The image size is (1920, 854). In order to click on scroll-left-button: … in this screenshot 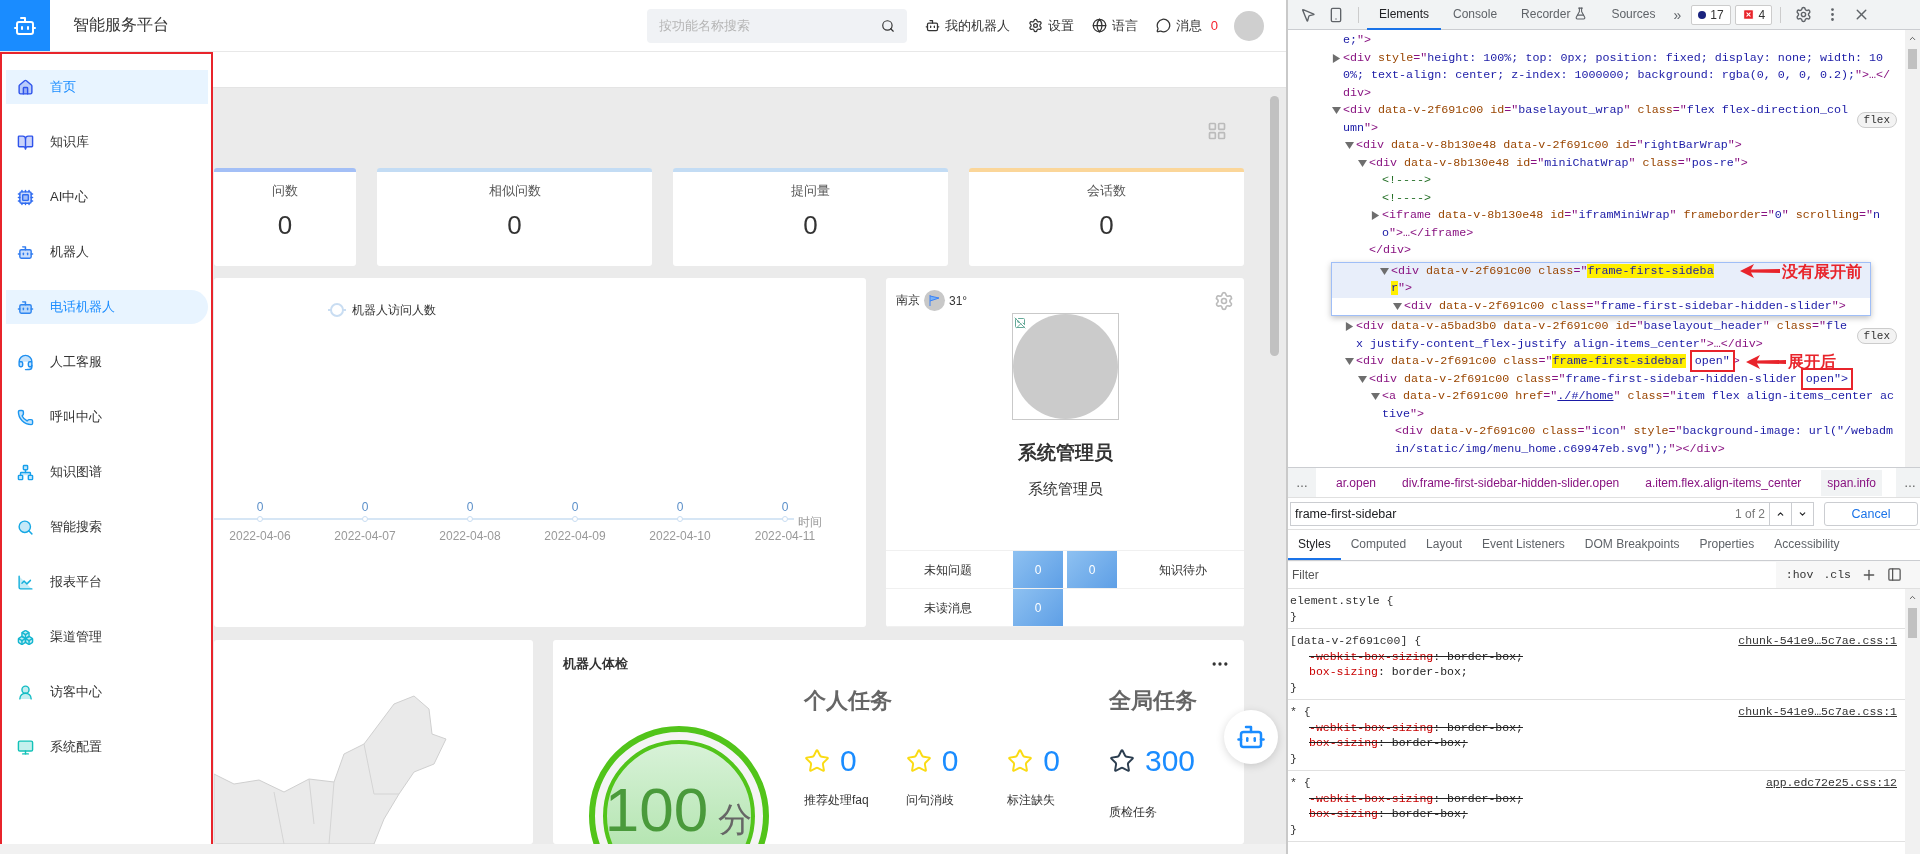, I will do `click(1302, 482)`.